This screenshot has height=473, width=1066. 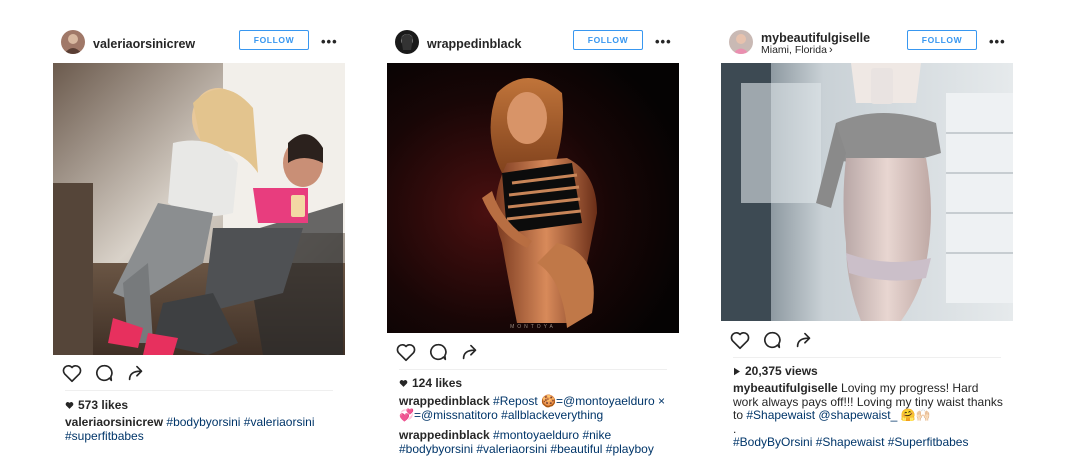 What do you see at coordinates (780, 415) in the screenshot?
I see `caption-hashtag: #Shapewaist` at bounding box center [780, 415].